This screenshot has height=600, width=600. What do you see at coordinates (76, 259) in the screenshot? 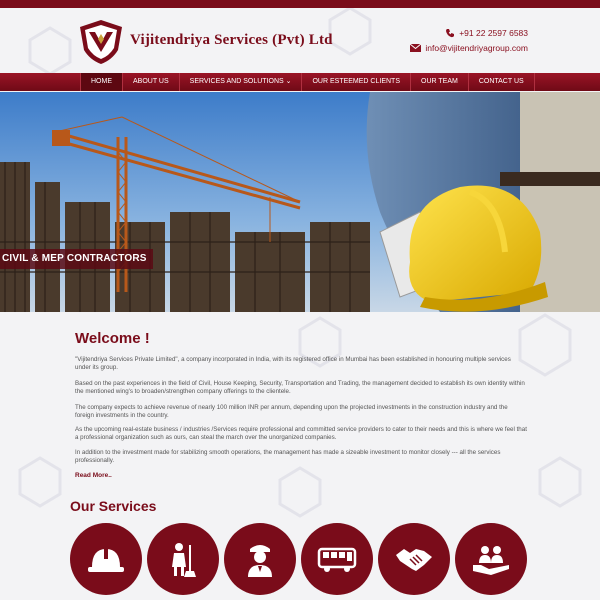
I see `hero-tagline: CIVIL & MEP CONTRACTORS` at bounding box center [76, 259].